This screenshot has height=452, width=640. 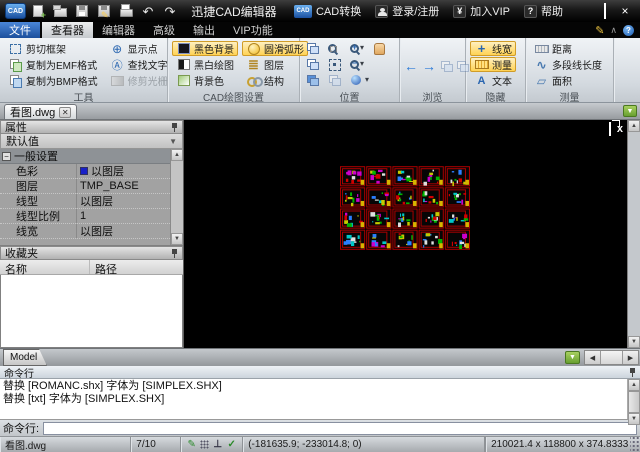 What do you see at coordinates (275, 80) in the screenshot?
I see `structure-button: 结构` at bounding box center [275, 80].